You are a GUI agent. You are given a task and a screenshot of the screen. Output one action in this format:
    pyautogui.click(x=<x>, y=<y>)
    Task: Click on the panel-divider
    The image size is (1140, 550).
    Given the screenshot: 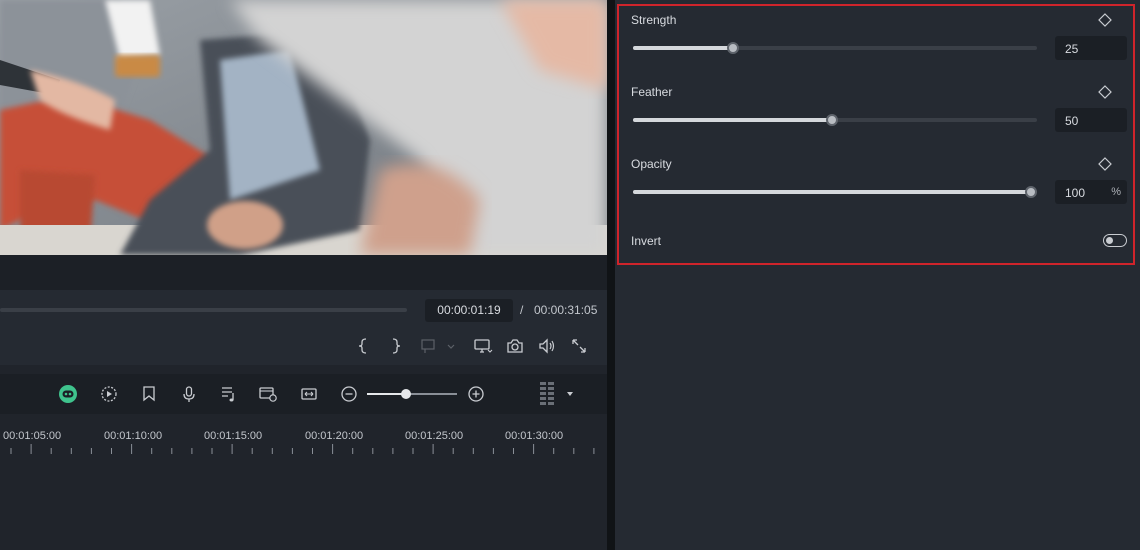 What is the action you would take?
    pyautogui.click(x=611, y=275)
    